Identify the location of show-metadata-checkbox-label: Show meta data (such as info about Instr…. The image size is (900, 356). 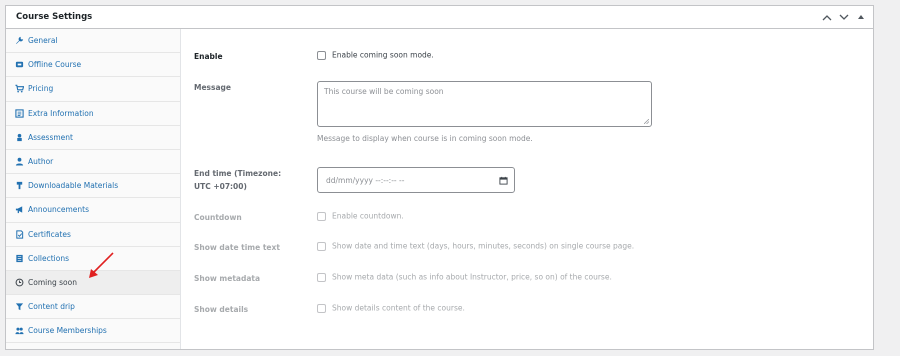
(472, 277).